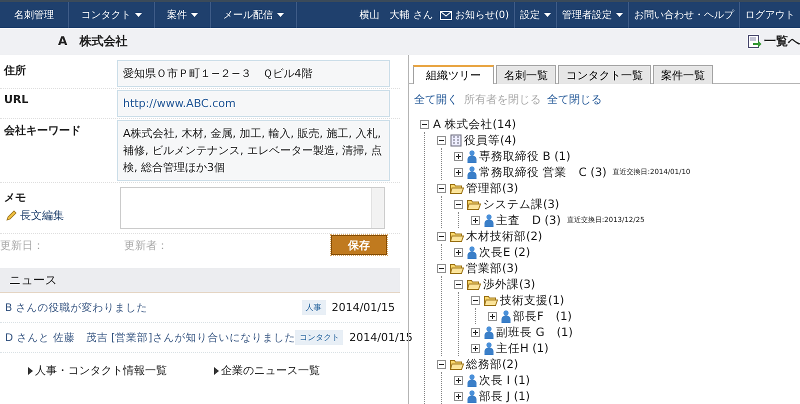 The image size is (800, 404). What do you see at coordinates (490, 140) in the screenshot?
I see `tree-node-label: 役員等(4)` at bounding box center [490, 140].